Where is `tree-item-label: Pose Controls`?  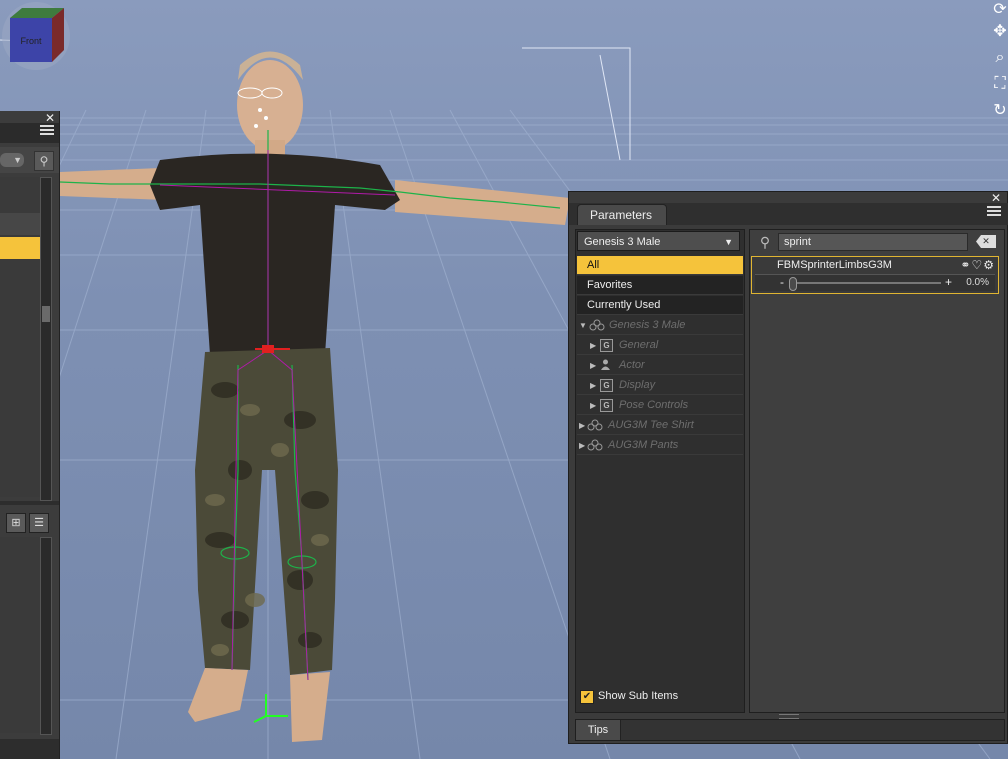 tree-item-label: Pose Controls is located at coordinates (654, 405).